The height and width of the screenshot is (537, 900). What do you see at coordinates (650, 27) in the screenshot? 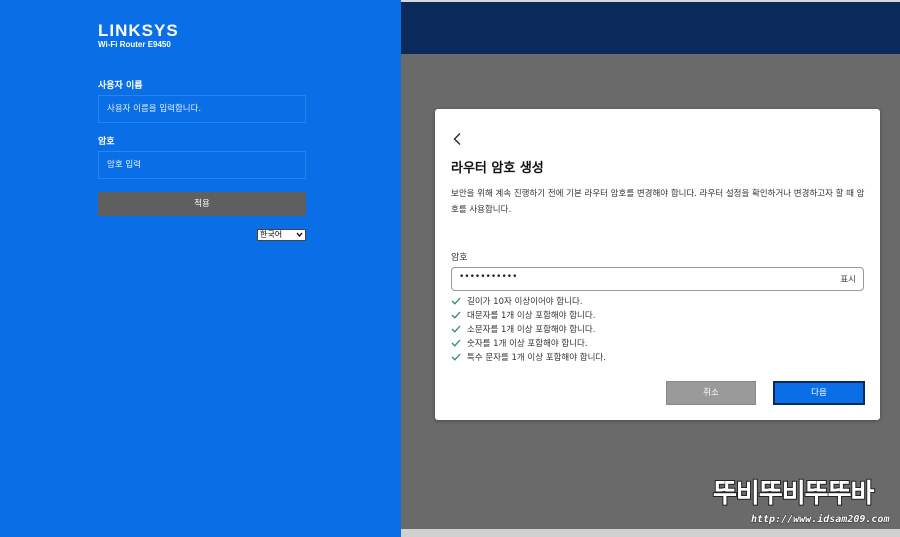
I see `top-banner` at bounding box center [650, 27].